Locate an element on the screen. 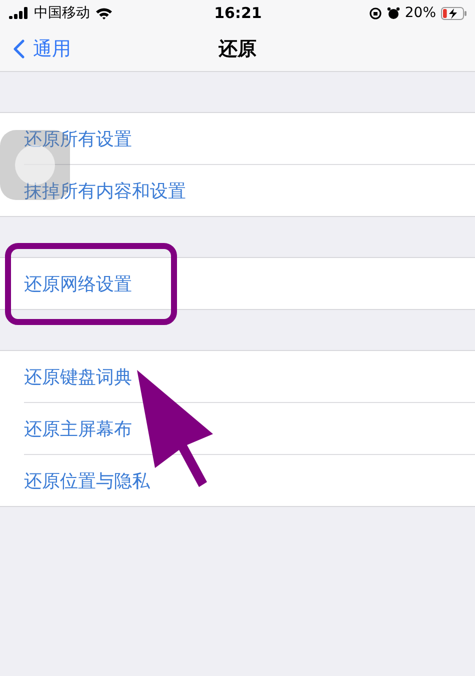 This screenshot has height=676, width=475. battery-icon is located at coordinates (454, 13).